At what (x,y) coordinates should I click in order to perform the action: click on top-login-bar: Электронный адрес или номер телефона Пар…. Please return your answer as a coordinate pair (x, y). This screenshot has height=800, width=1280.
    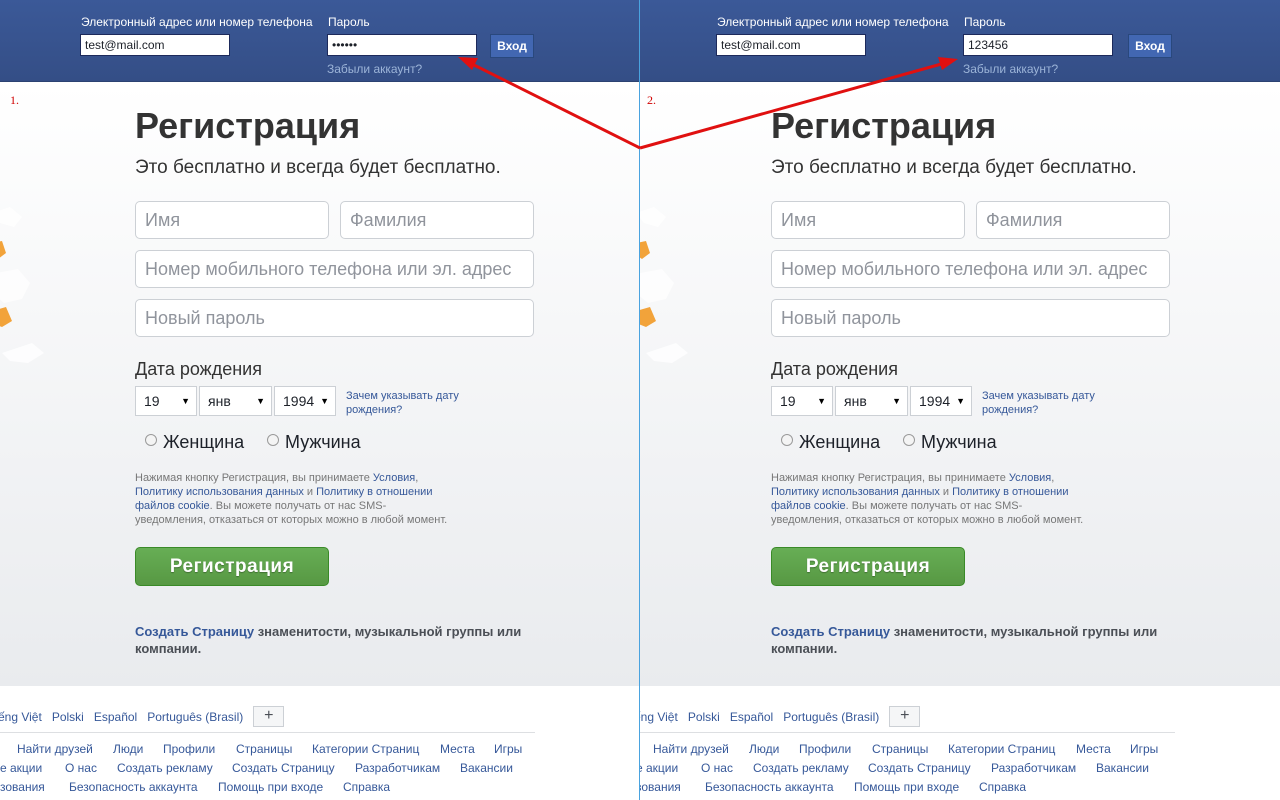
    Looking at the image, I should click on (960, 41).